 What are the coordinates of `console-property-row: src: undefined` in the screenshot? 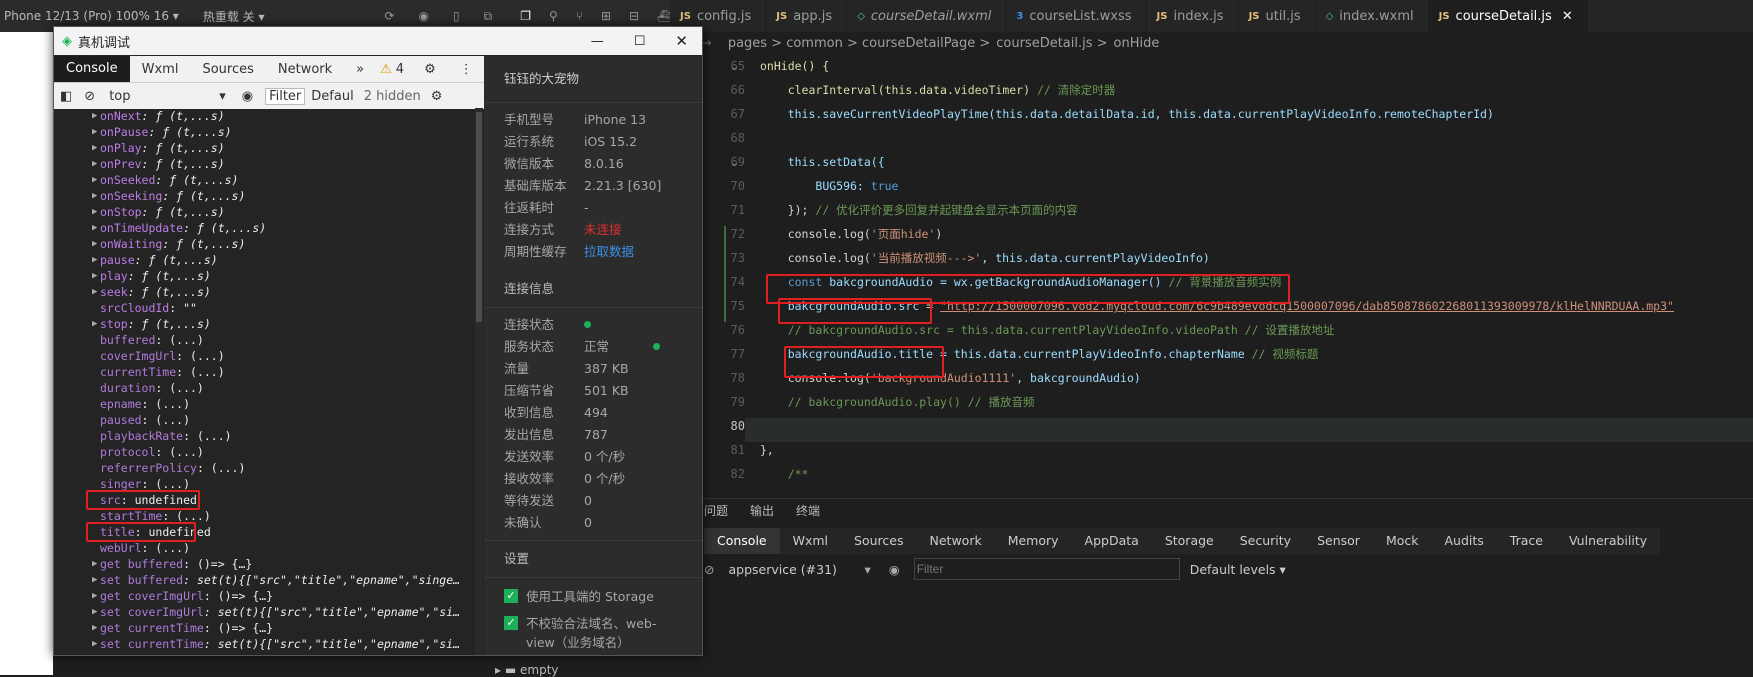 It's located at (264, 500).